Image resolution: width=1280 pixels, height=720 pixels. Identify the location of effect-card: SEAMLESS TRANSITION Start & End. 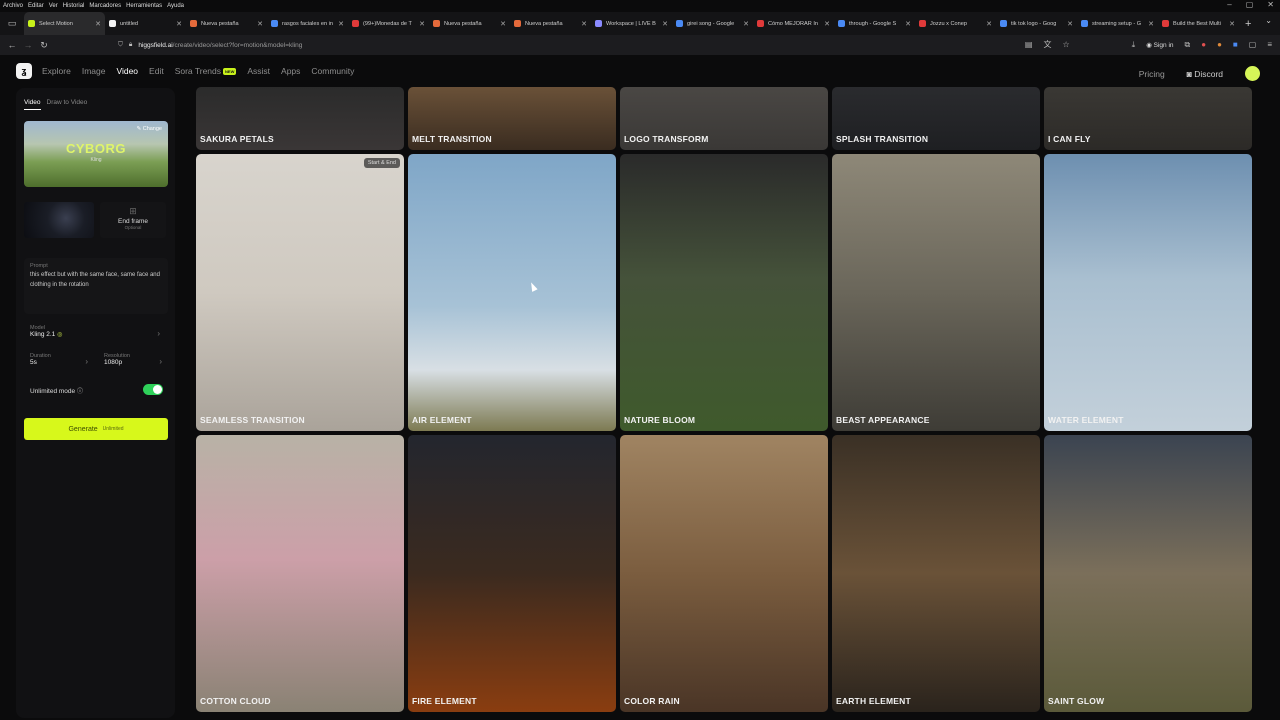
(300, 292).